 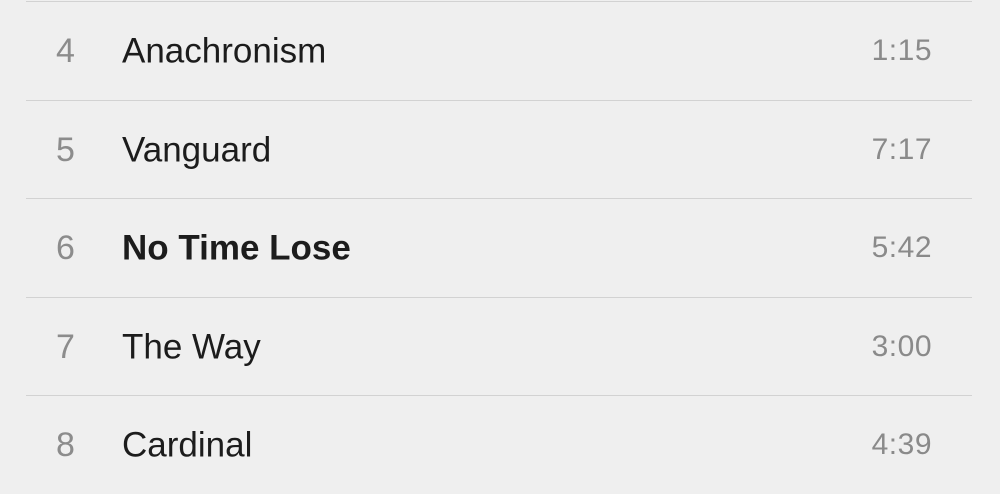 I want to click on track-title-now-playing: No Time Lose, so click(x=236, y=248).